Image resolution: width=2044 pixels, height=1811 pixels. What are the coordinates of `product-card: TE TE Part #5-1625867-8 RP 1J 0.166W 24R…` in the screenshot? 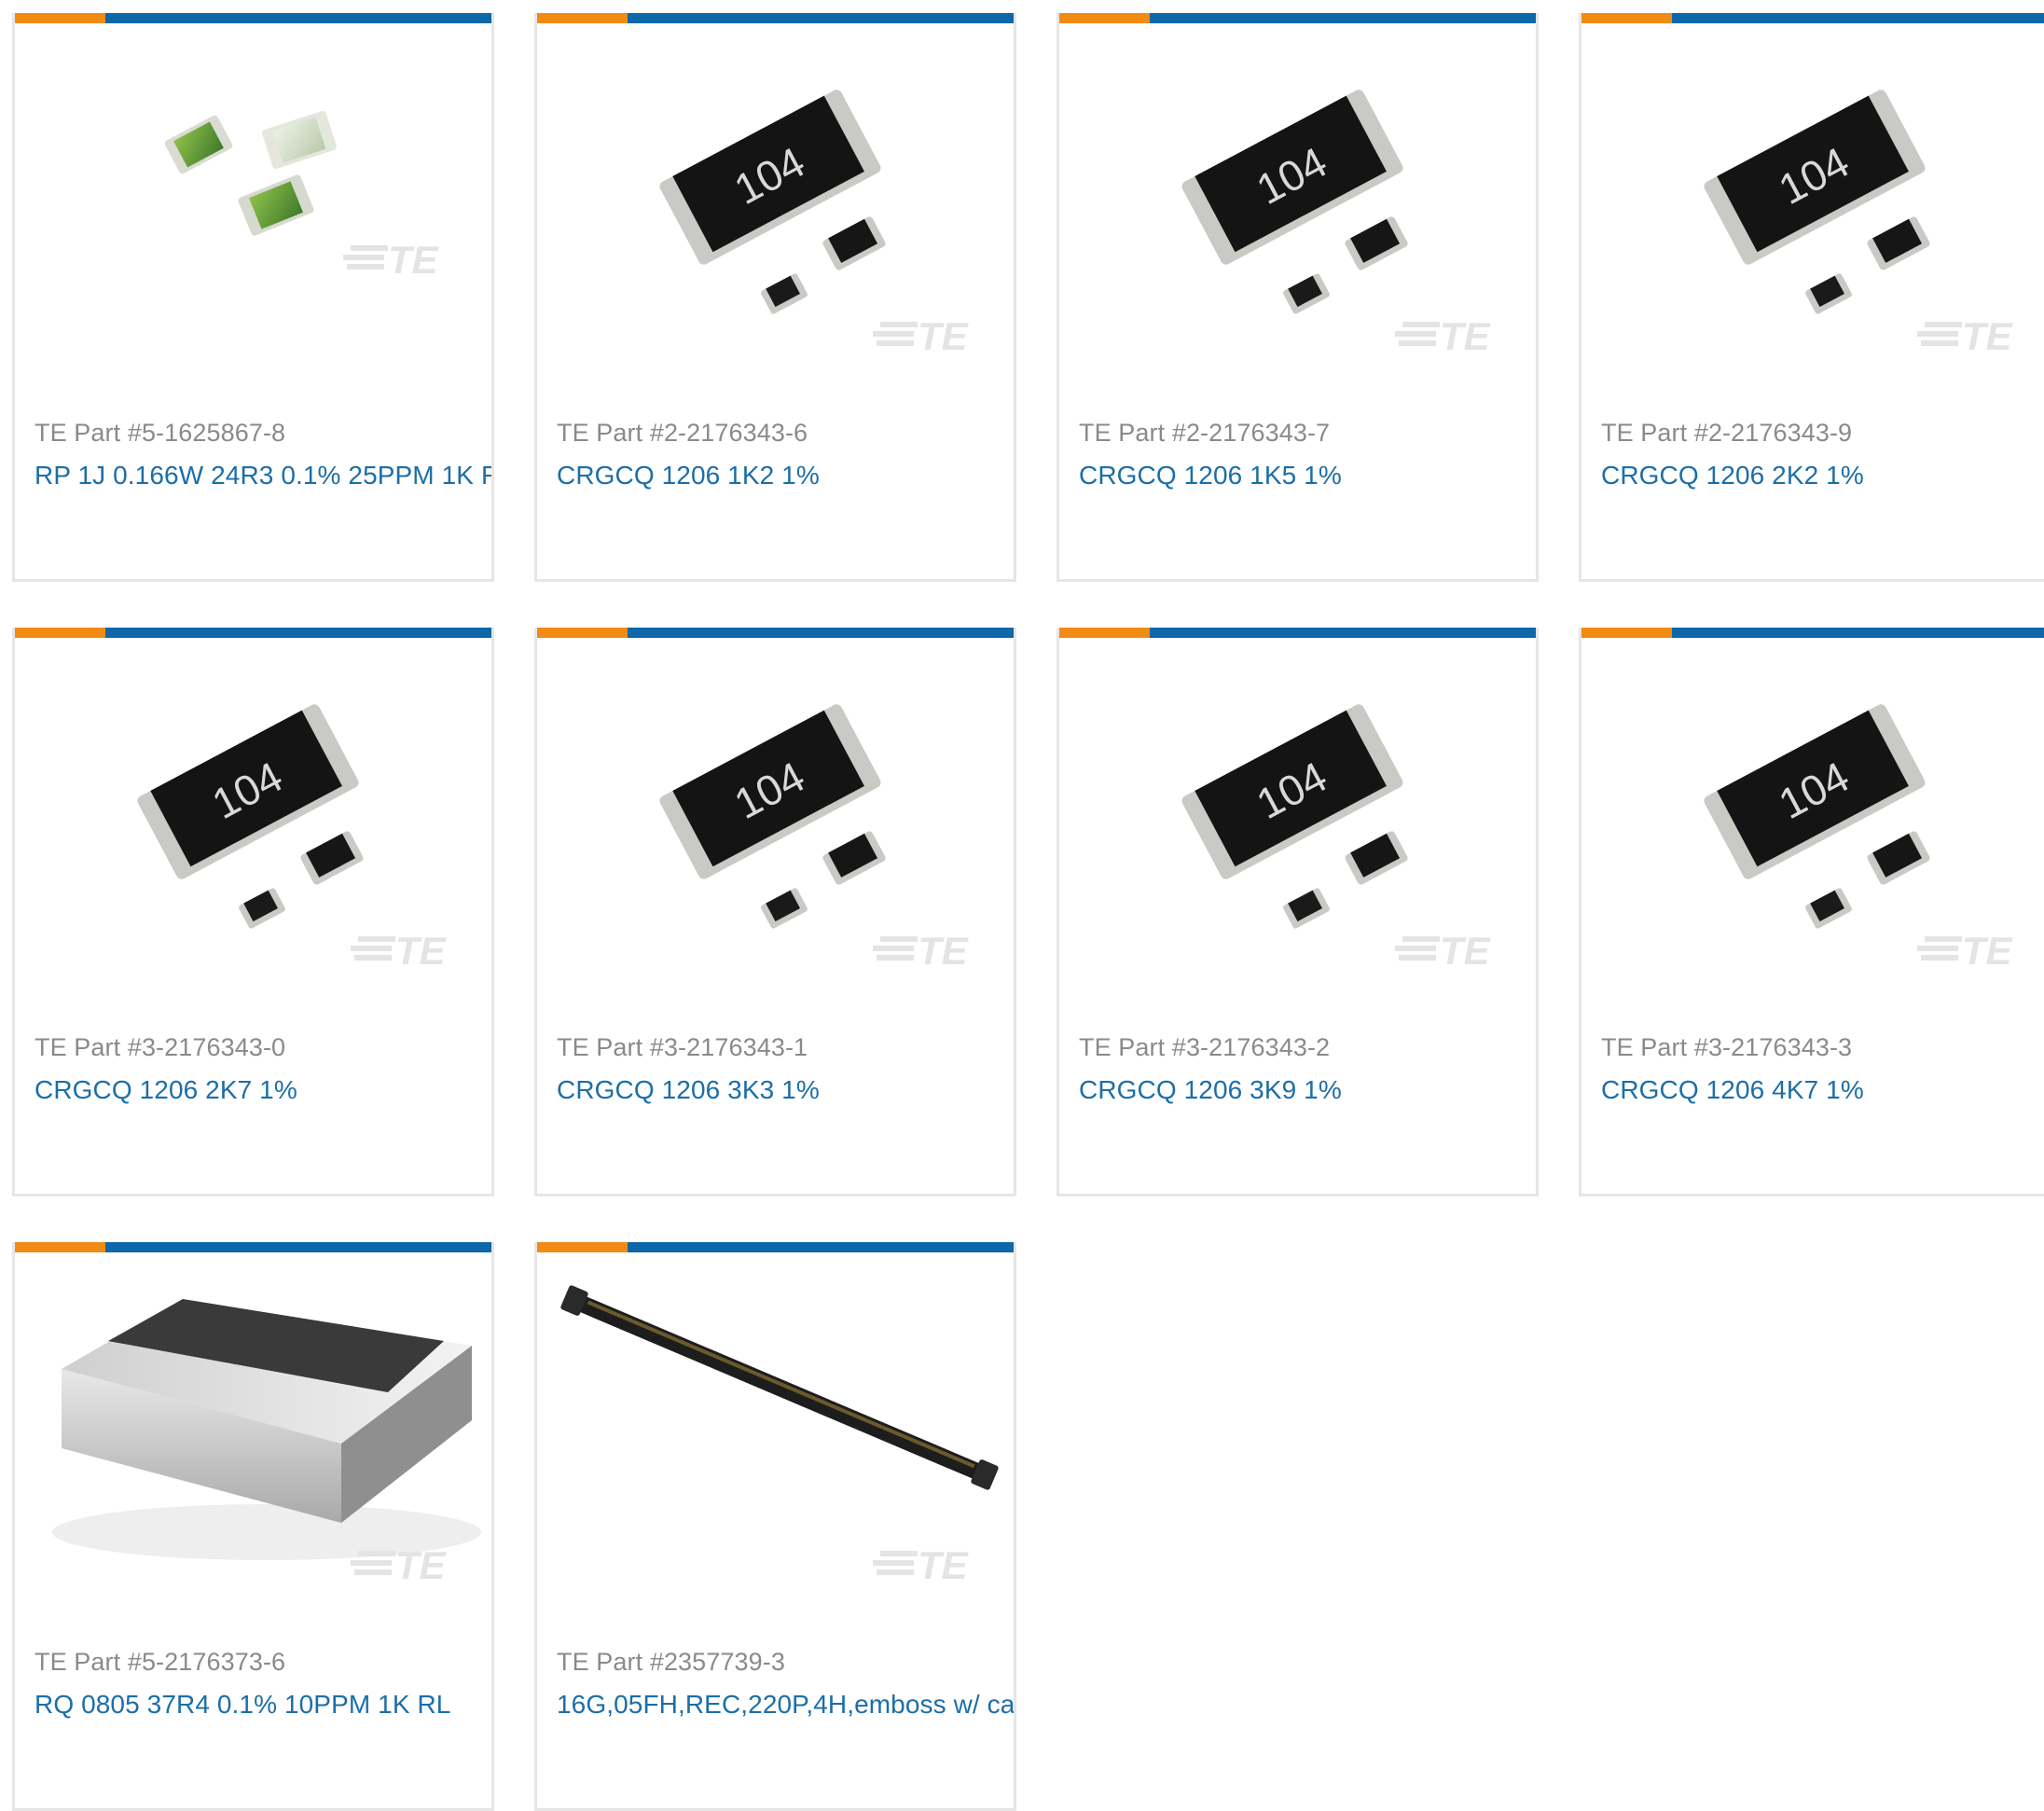 It's located at (253, 298).